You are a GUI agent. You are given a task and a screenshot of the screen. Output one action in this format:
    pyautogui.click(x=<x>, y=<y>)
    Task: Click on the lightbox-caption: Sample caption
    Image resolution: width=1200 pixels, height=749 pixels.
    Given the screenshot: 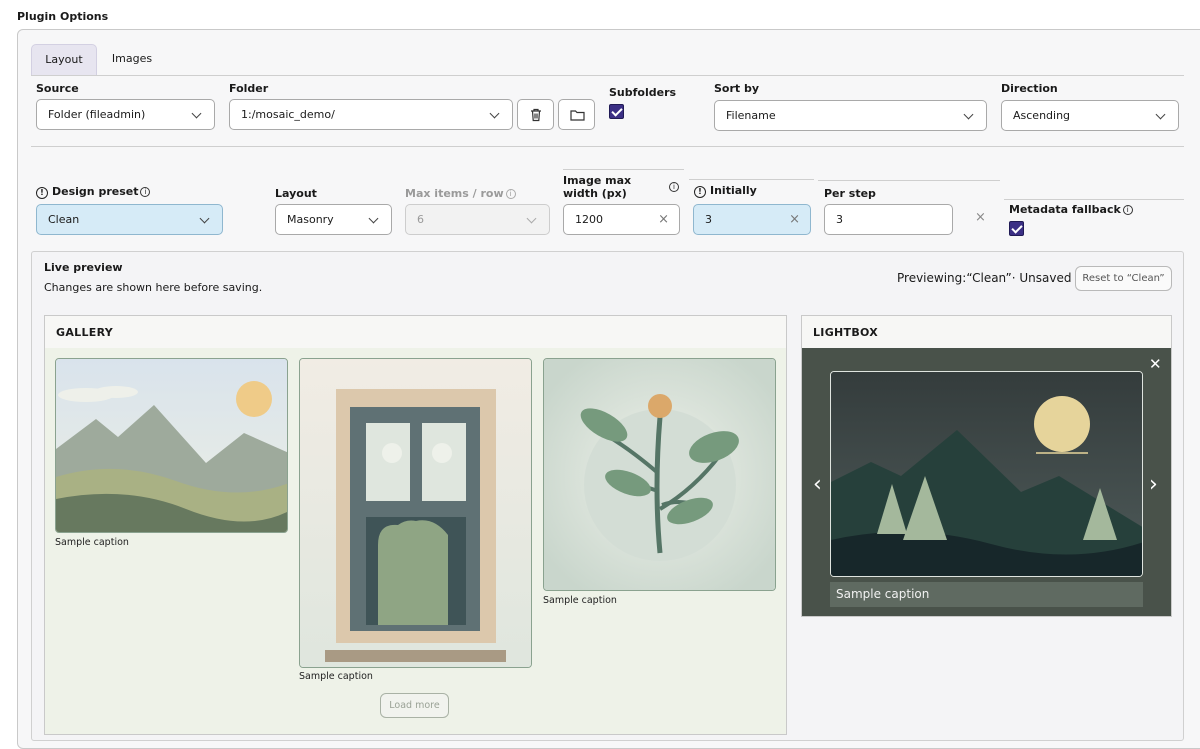 What is the action you would take?
    pyautogui.click(x=986, y=594)
    